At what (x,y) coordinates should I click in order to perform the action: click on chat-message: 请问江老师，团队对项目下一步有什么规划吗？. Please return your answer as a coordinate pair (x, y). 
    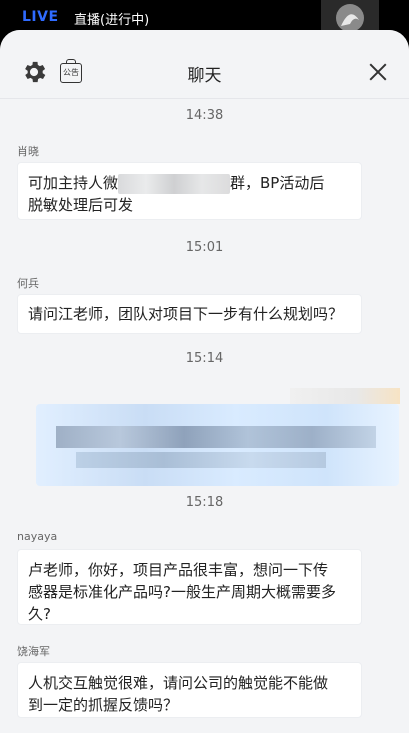
    Looking at the image, I should click on (189, 314).